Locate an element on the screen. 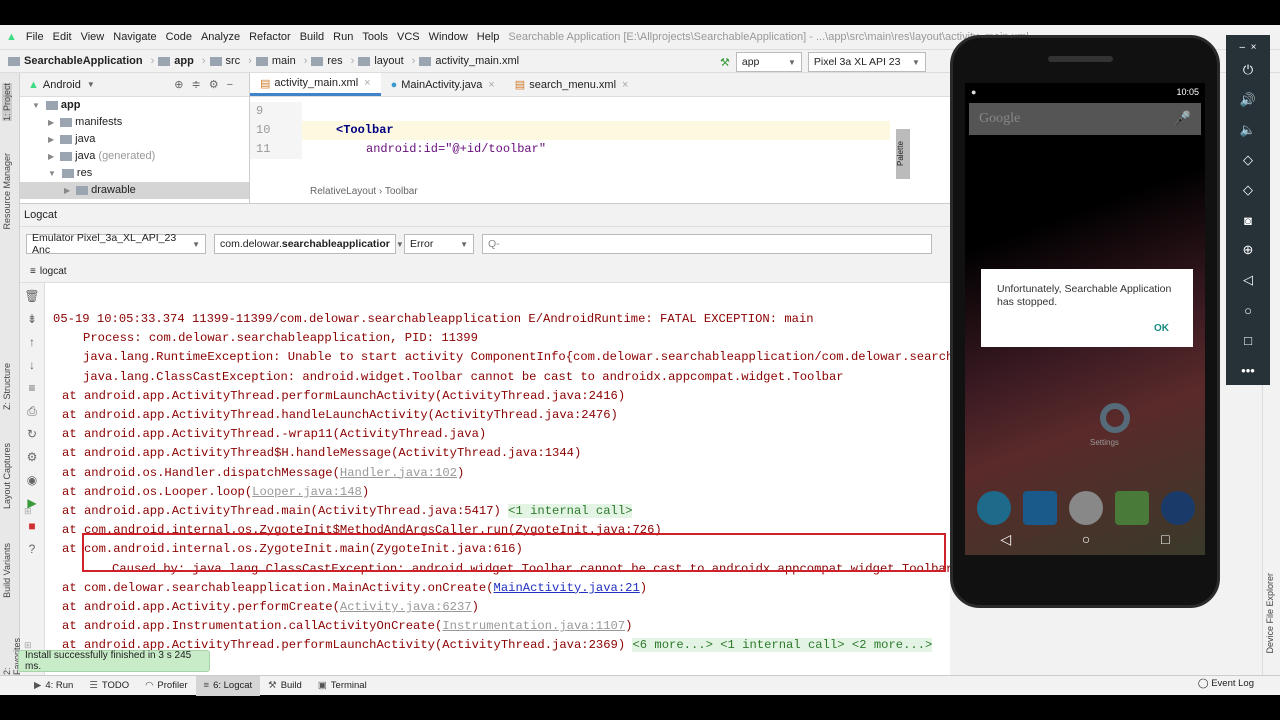 This screenshot has height=720, width=1280. app-drawer-icon is located at coordinates (1086, 508).